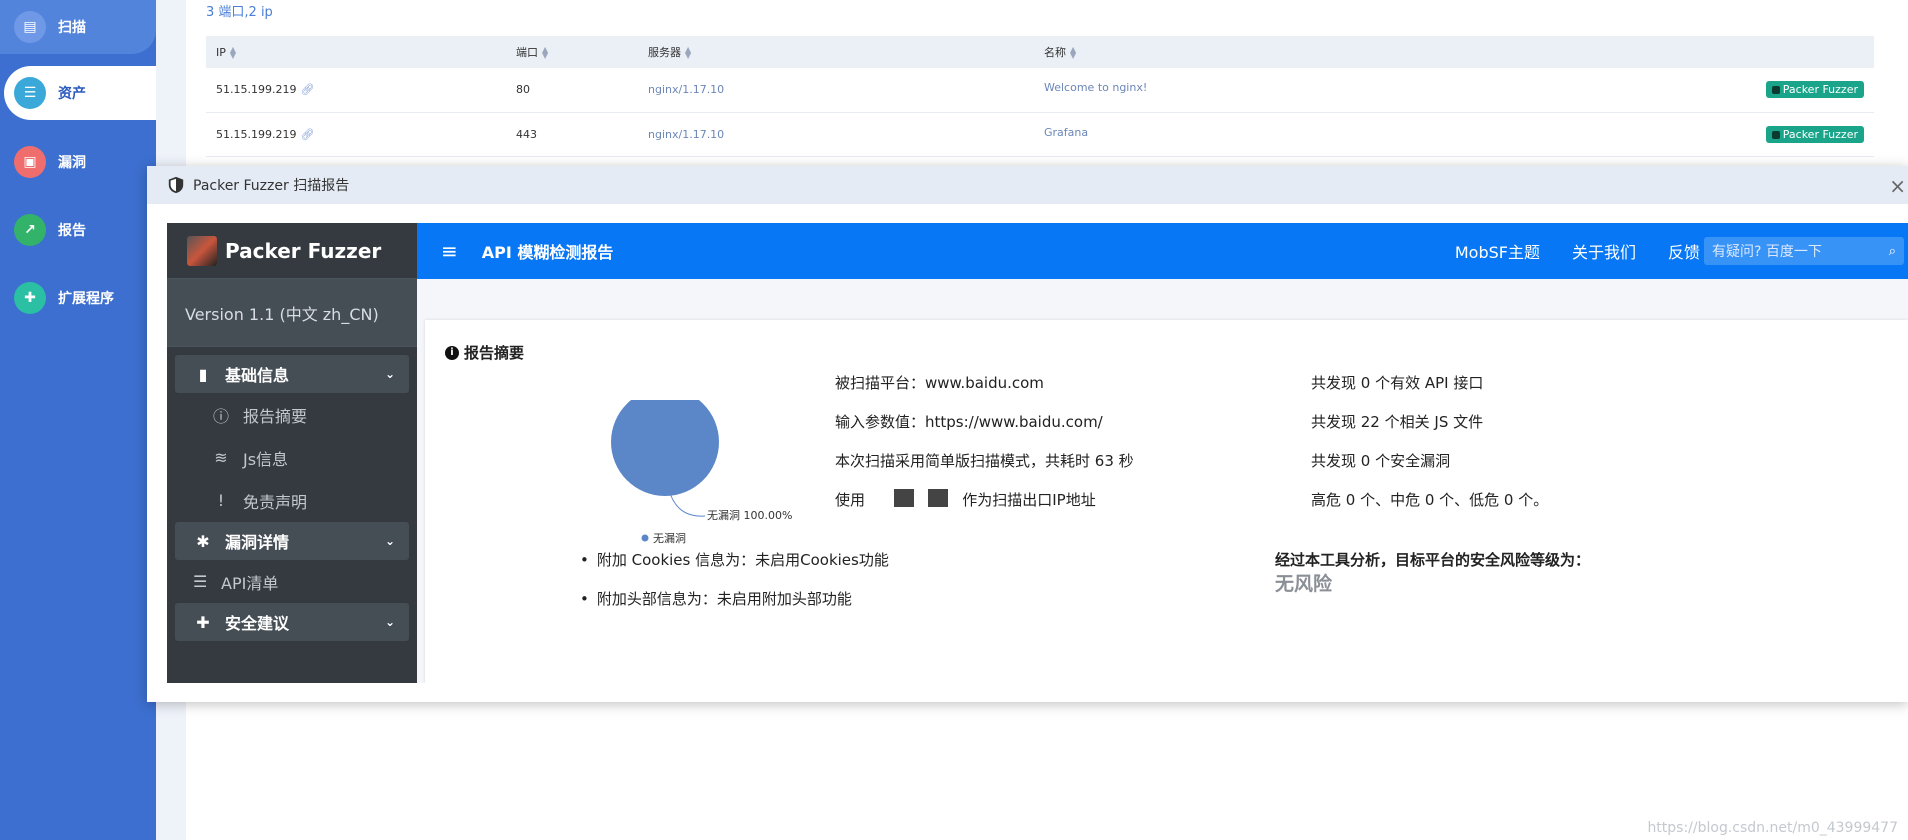 The width and height of the screenshot is (1908, 840). Describe the element at coordinates (271, 185) in the screenshot. I see `popup-title: Packer Fuzzer 扫描报告` at that location.